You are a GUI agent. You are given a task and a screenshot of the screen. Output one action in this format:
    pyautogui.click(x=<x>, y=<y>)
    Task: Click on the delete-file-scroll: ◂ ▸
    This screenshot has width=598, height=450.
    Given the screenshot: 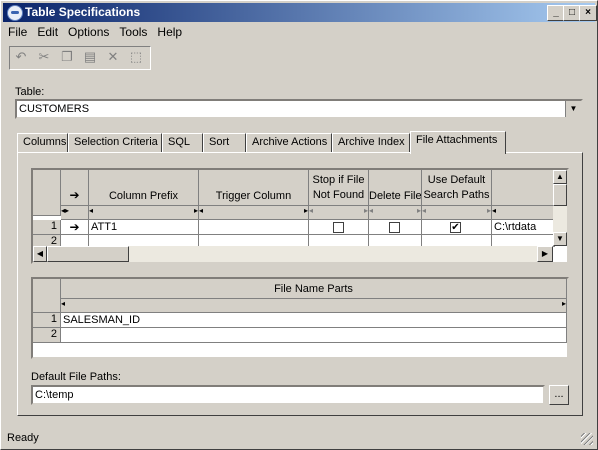 What is the action you would take?
    pyautogui.click(x=395, y=213)
    